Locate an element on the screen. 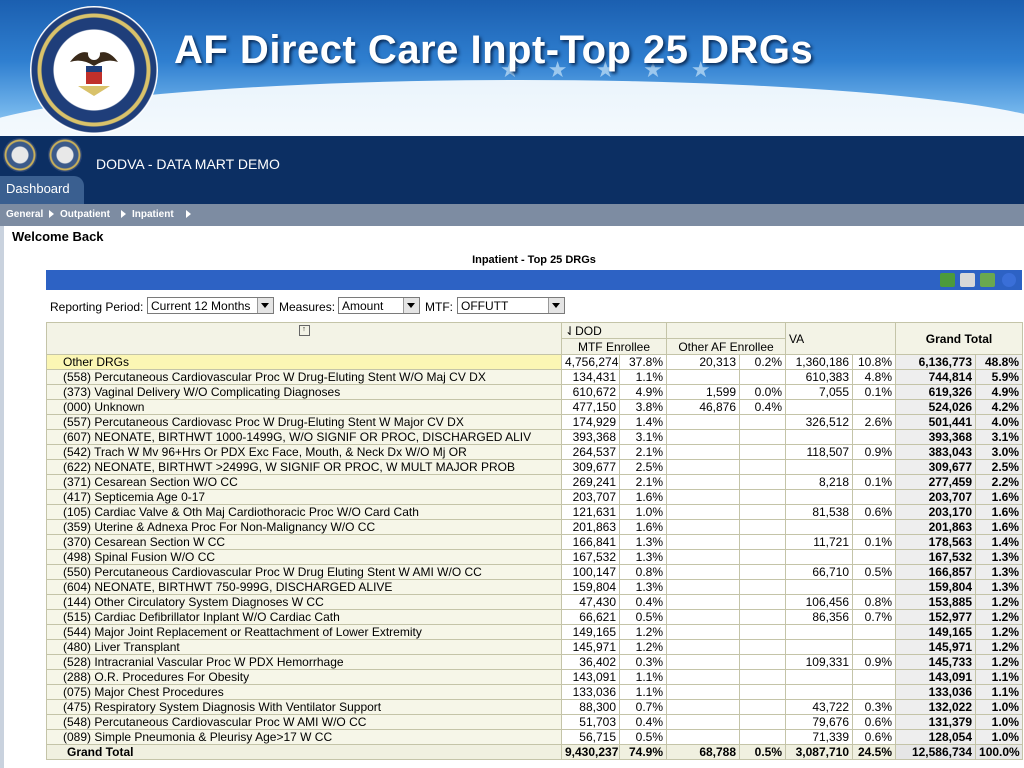 This screenshot has height=768, width=1024. va-header: VA is located at coordinates (841, 338).